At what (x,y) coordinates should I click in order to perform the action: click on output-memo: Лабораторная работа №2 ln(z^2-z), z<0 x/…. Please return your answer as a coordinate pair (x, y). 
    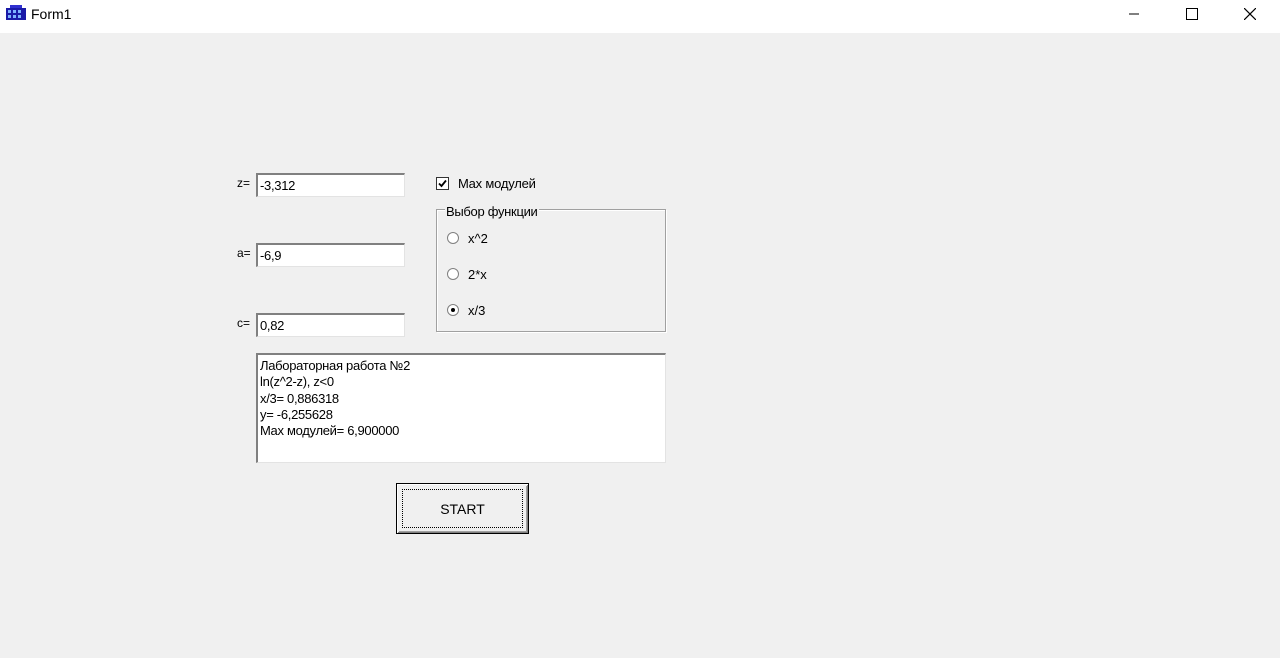
    Looking at the image, I should click on (461, 408).